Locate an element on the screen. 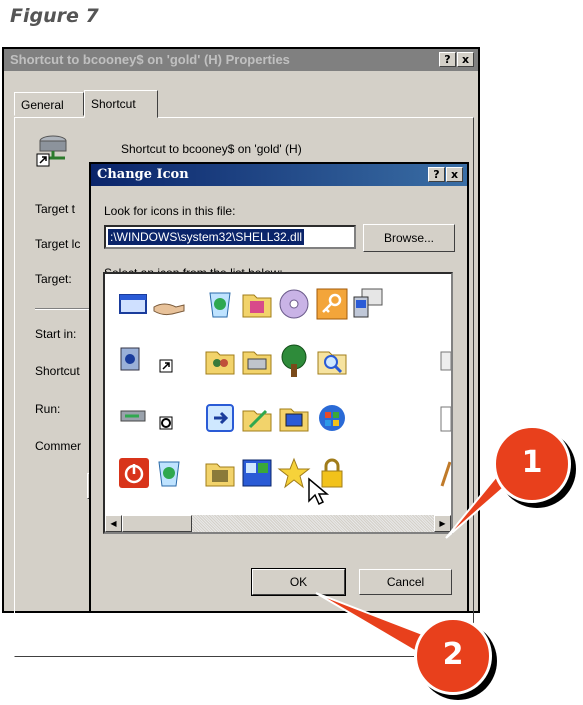 This screenshot has width=583, height=705. callout-1: 1 is located at coordinates (532, 464).